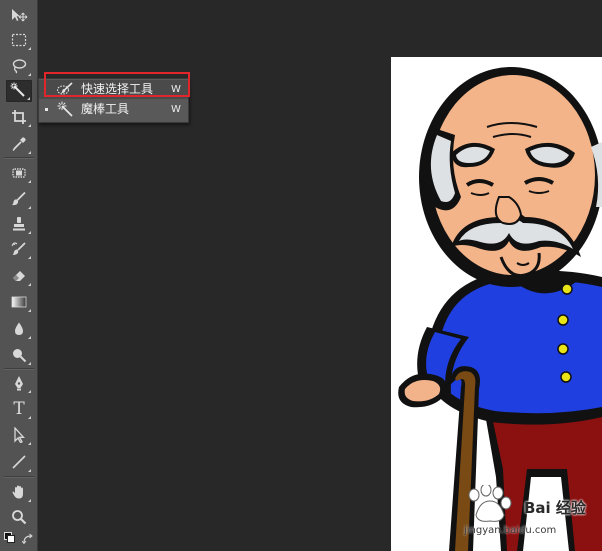 This screenshot has height=551, width=602. I want to click on highlight-annotation-box, so click(117, 84).